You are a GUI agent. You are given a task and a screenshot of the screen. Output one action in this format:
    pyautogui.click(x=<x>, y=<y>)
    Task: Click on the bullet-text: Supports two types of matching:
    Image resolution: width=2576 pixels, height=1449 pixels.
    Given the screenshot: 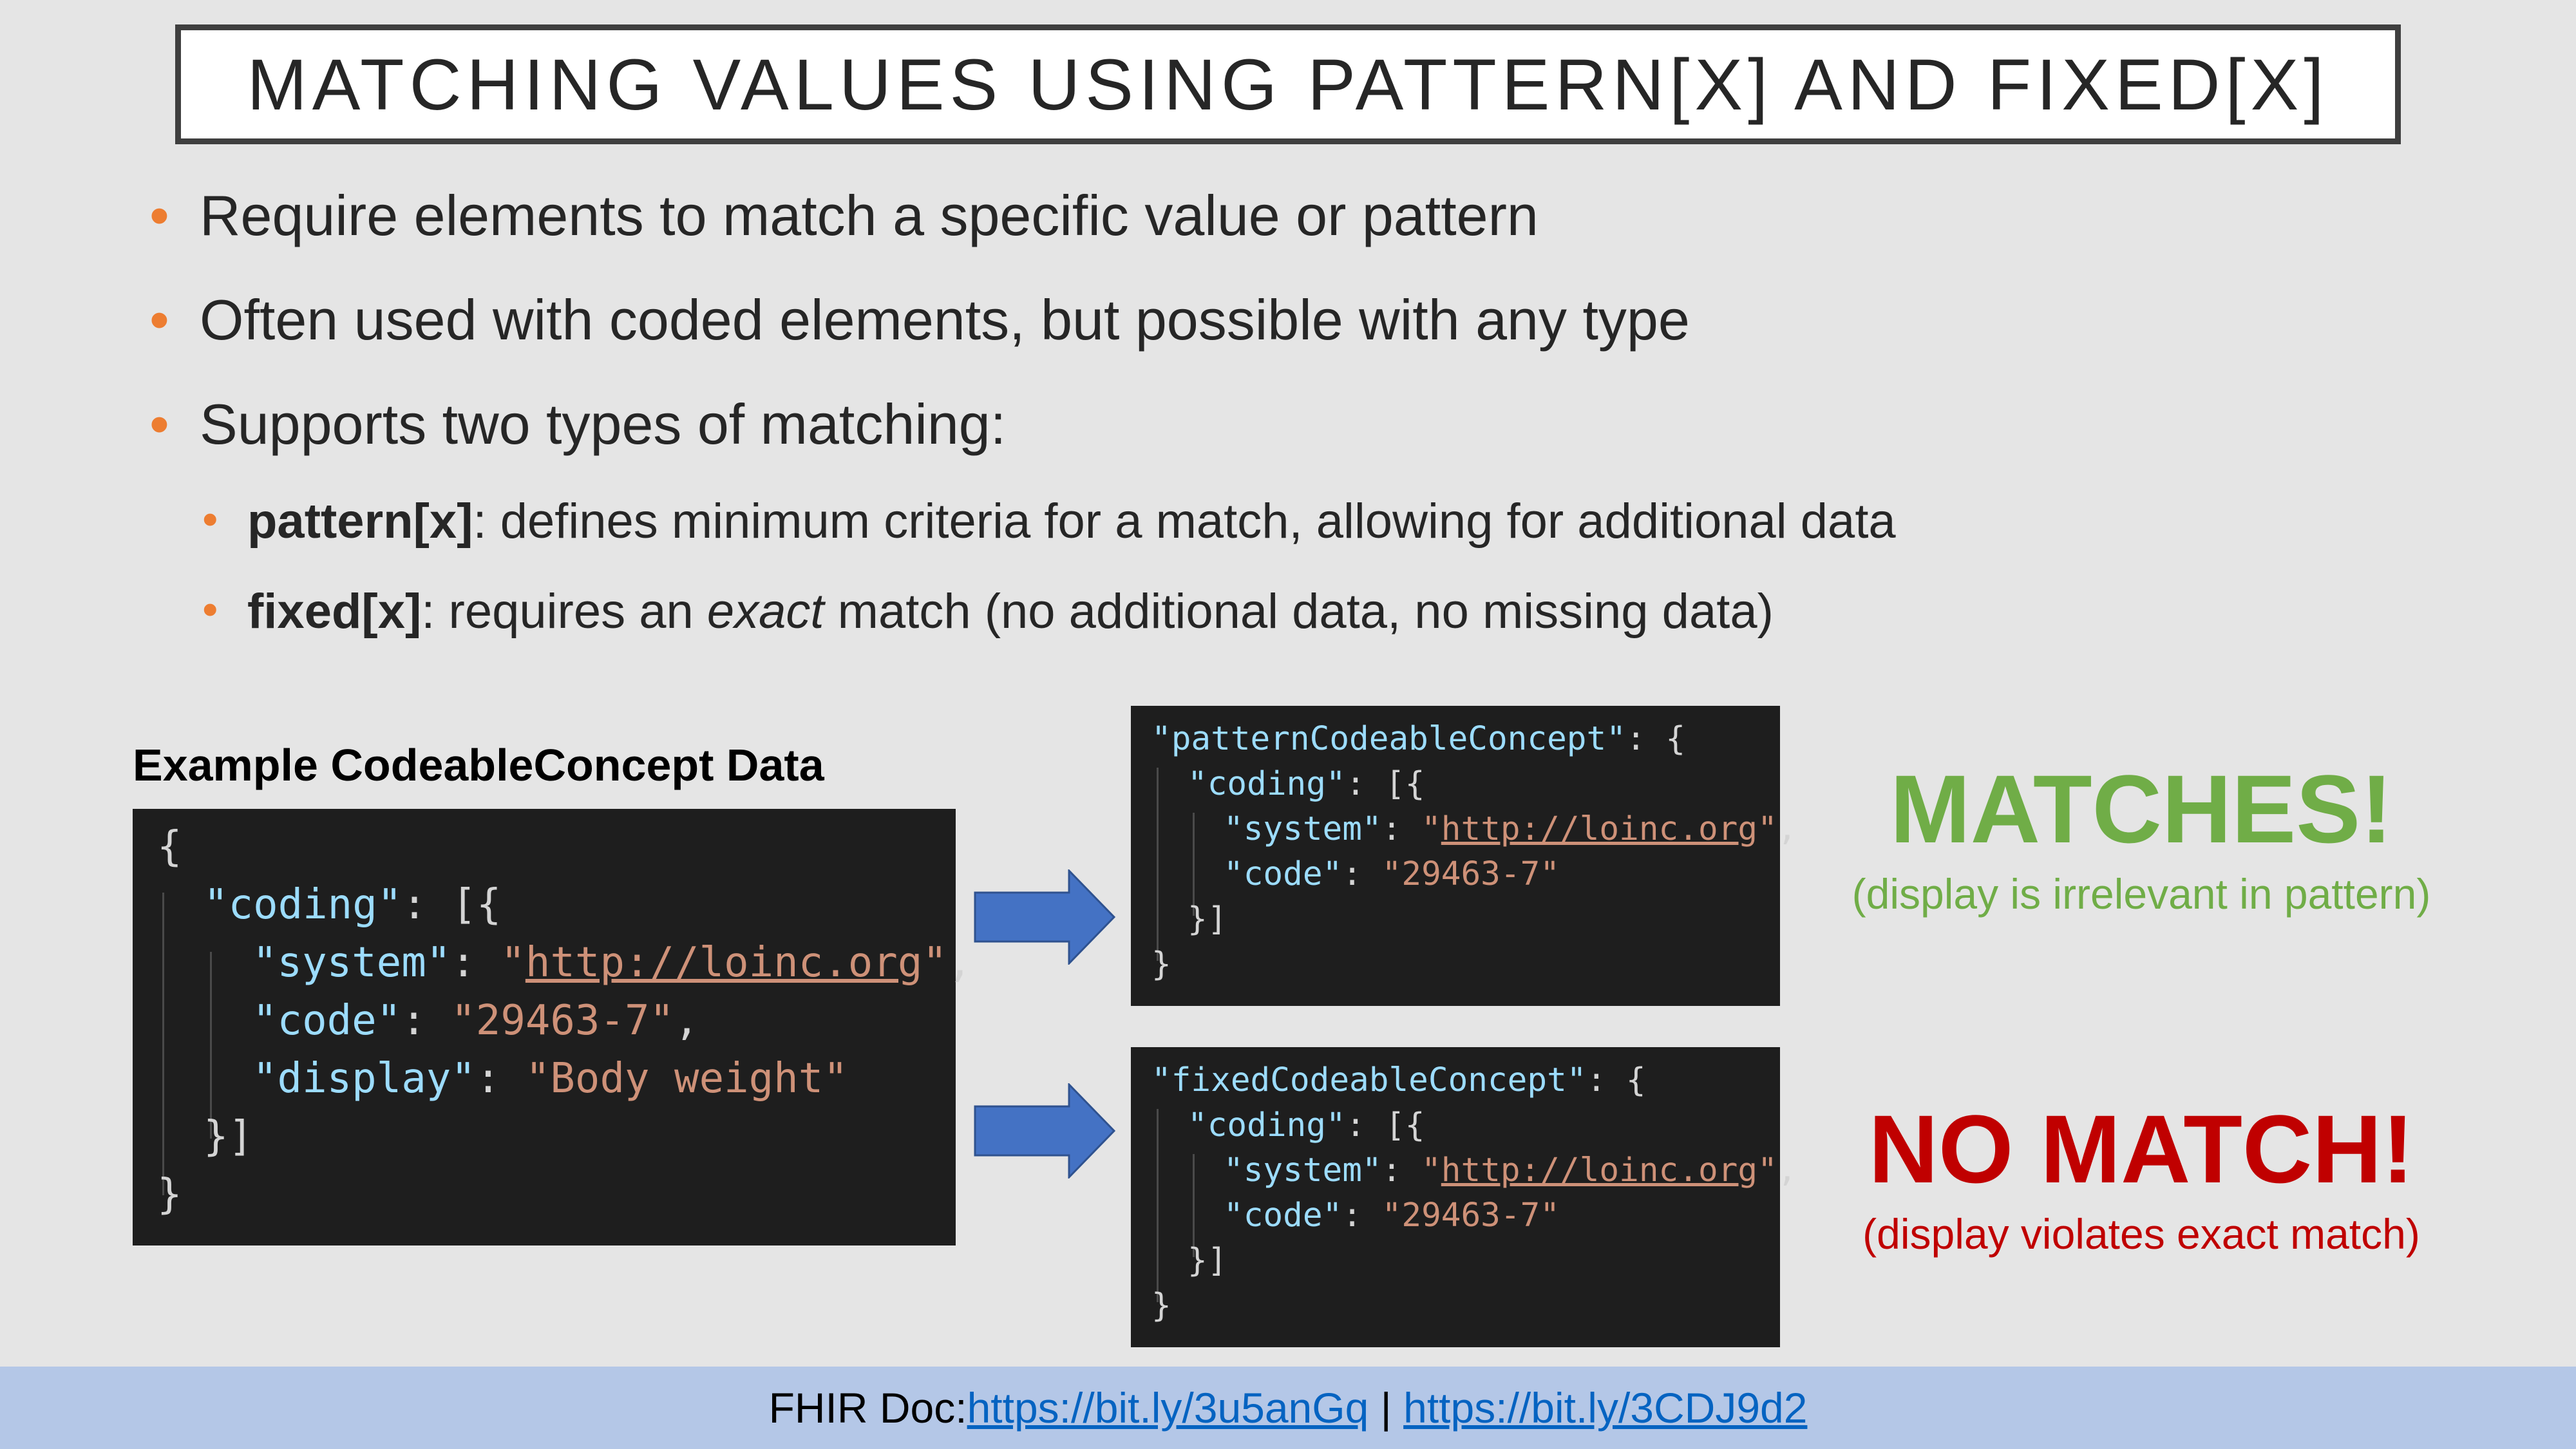 What is the action you would take?
    pyautogui.click(x=603, y=424)
    